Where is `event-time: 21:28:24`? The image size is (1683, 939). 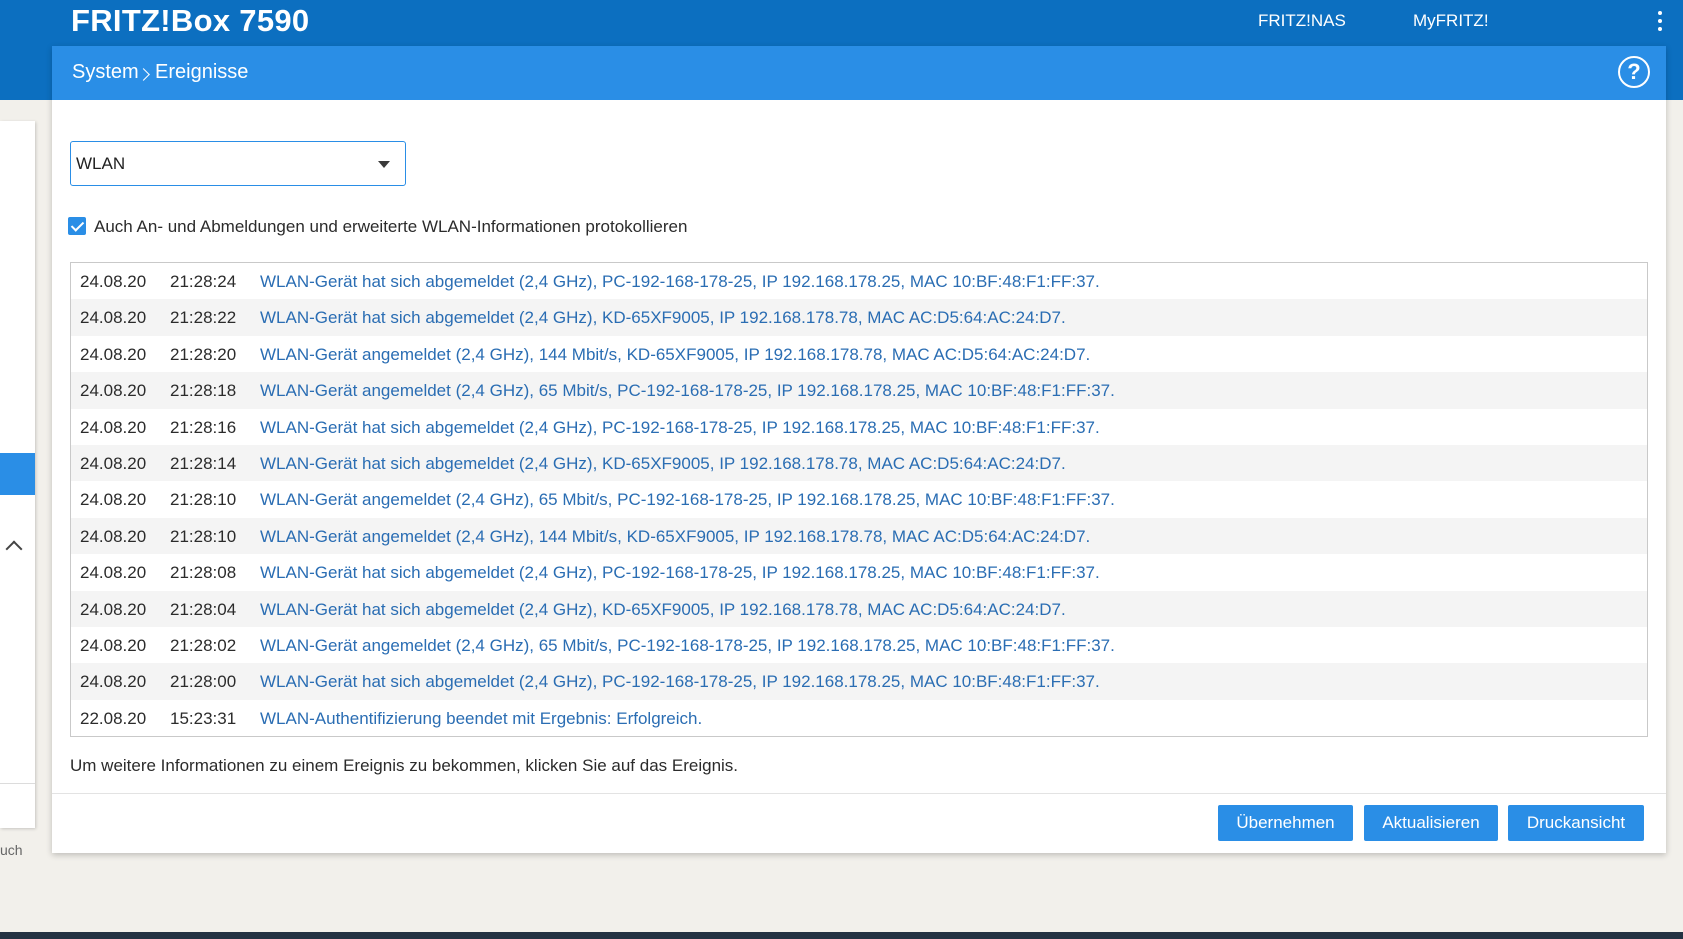 event-time: 21:28:24 is located at coordinates (203, 281).